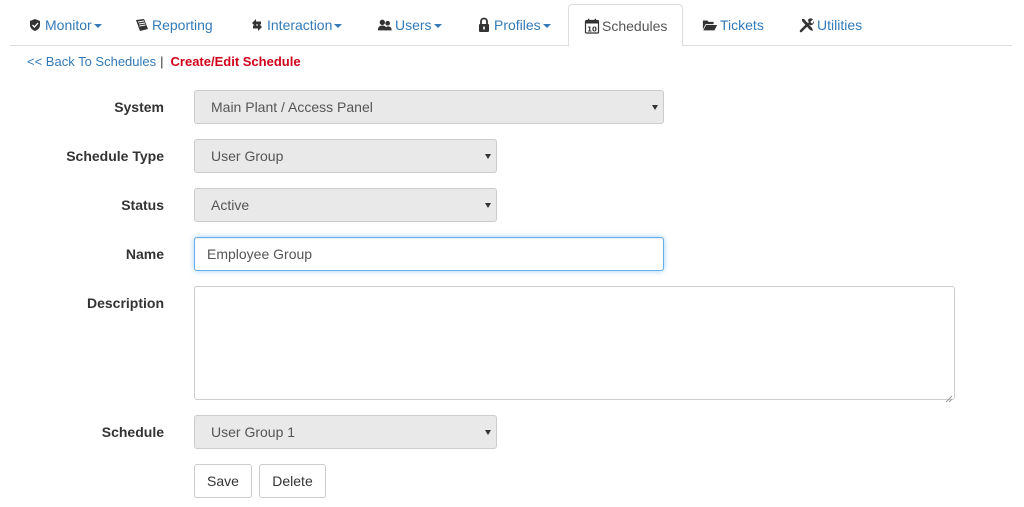  Describe the element at coordinates (230, 205) in the screenshot. I see `status-select-value: Active` at that location.